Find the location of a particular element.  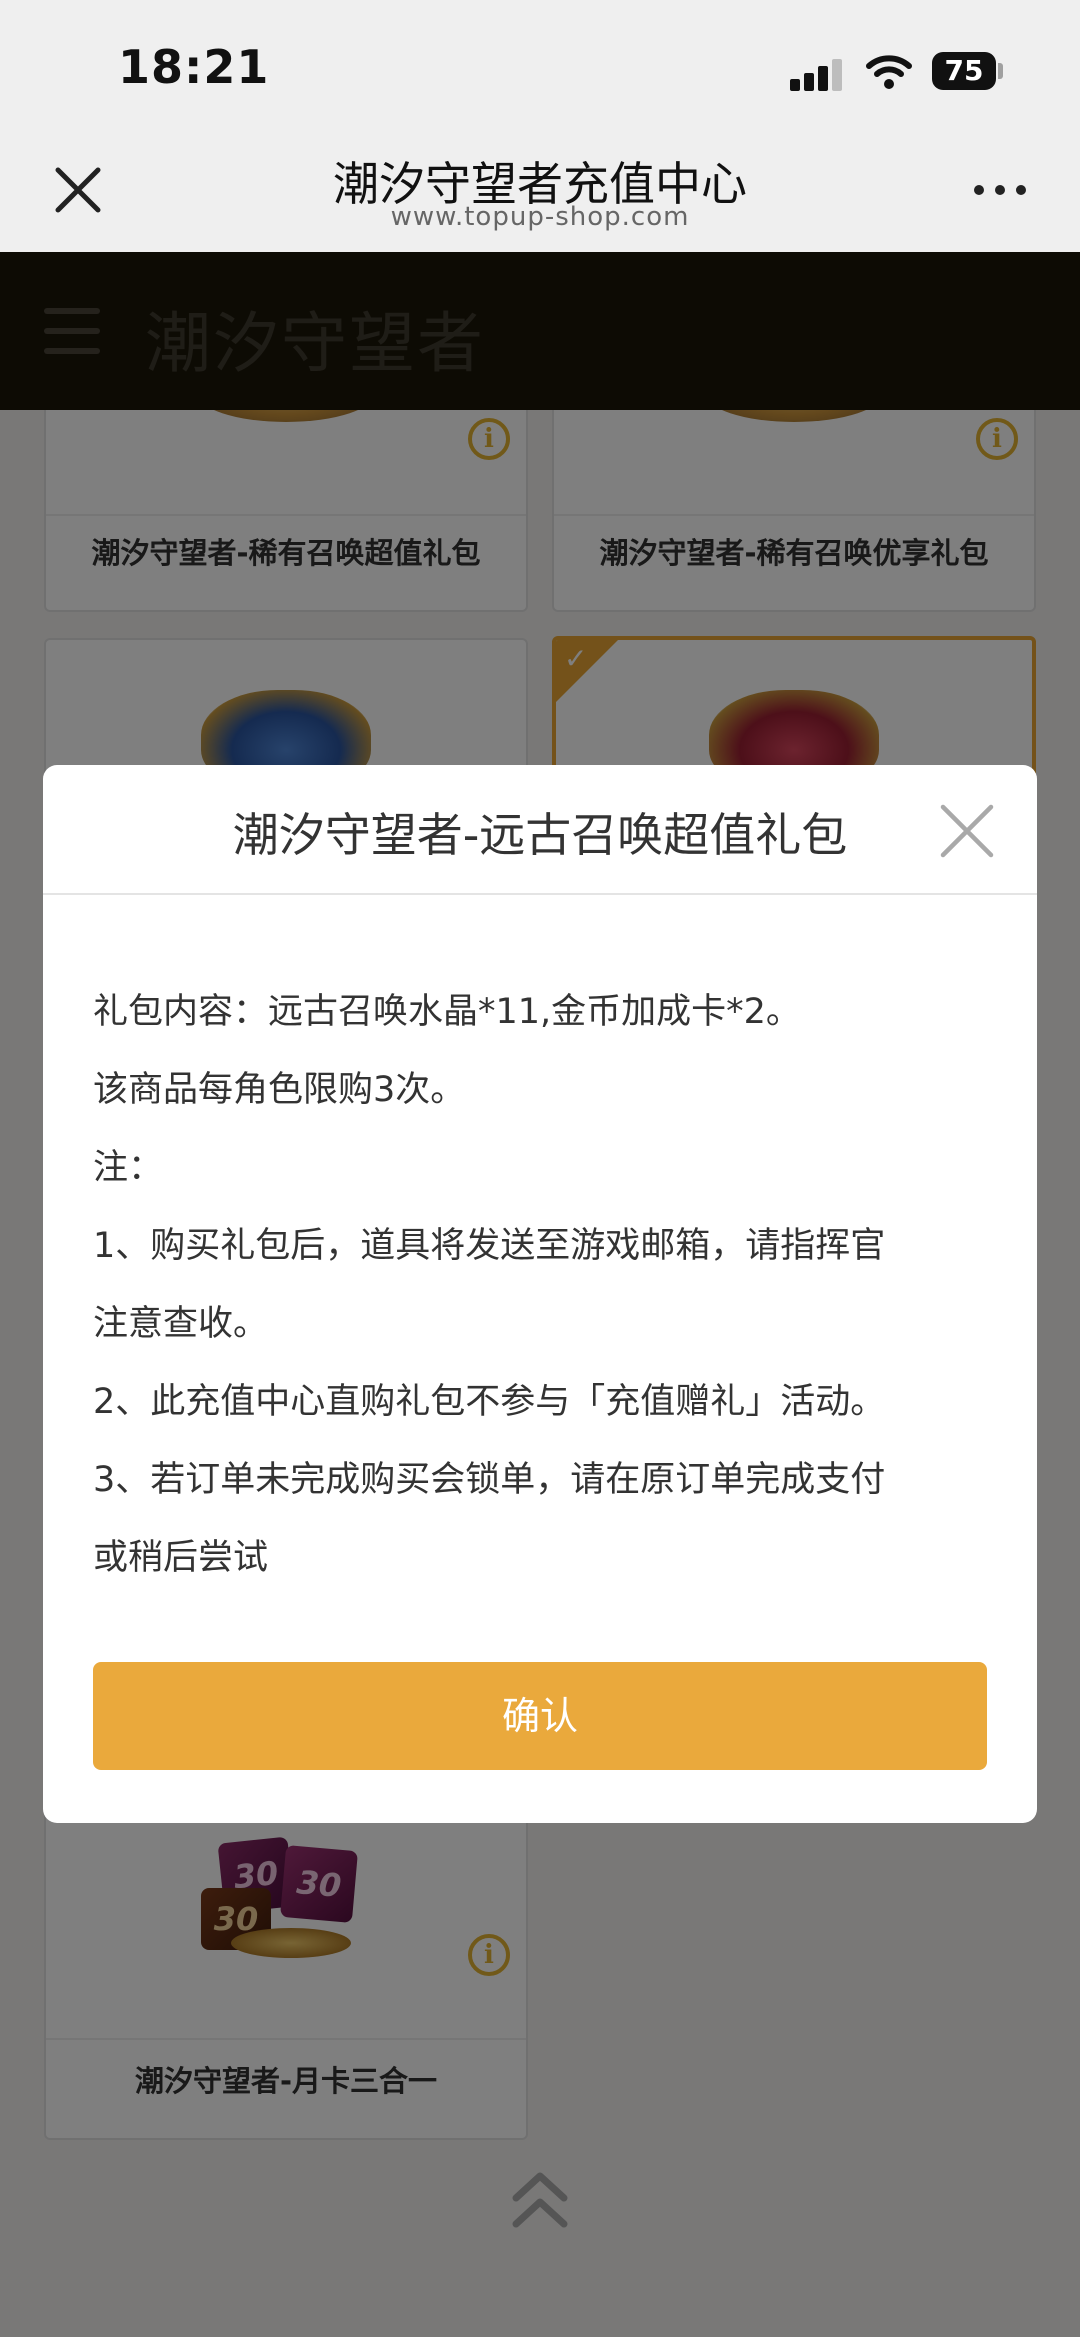

dialog-line: 1、购买礼包后，道具将发送至游戏邮箱，请指挥官 is located at coordinates (489, 1246).